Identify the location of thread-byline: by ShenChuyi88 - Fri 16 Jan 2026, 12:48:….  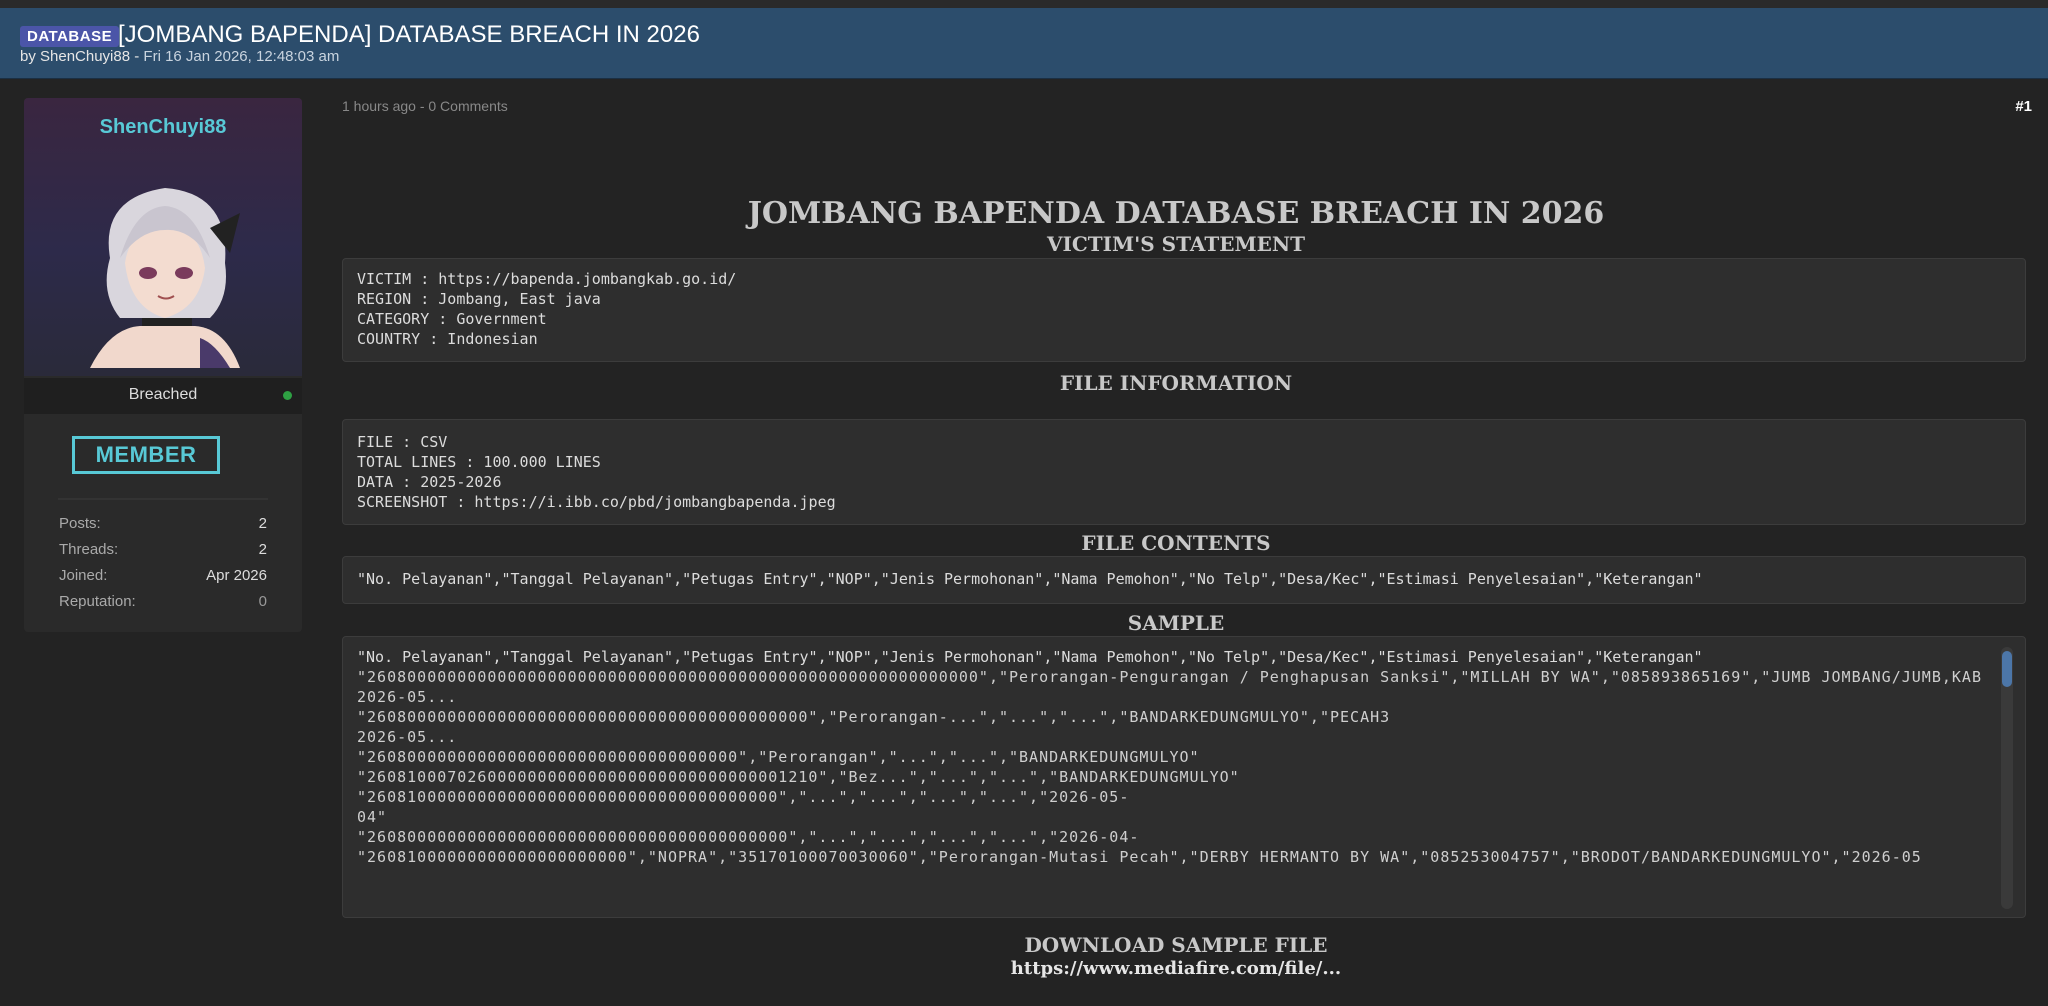
(179, 56).